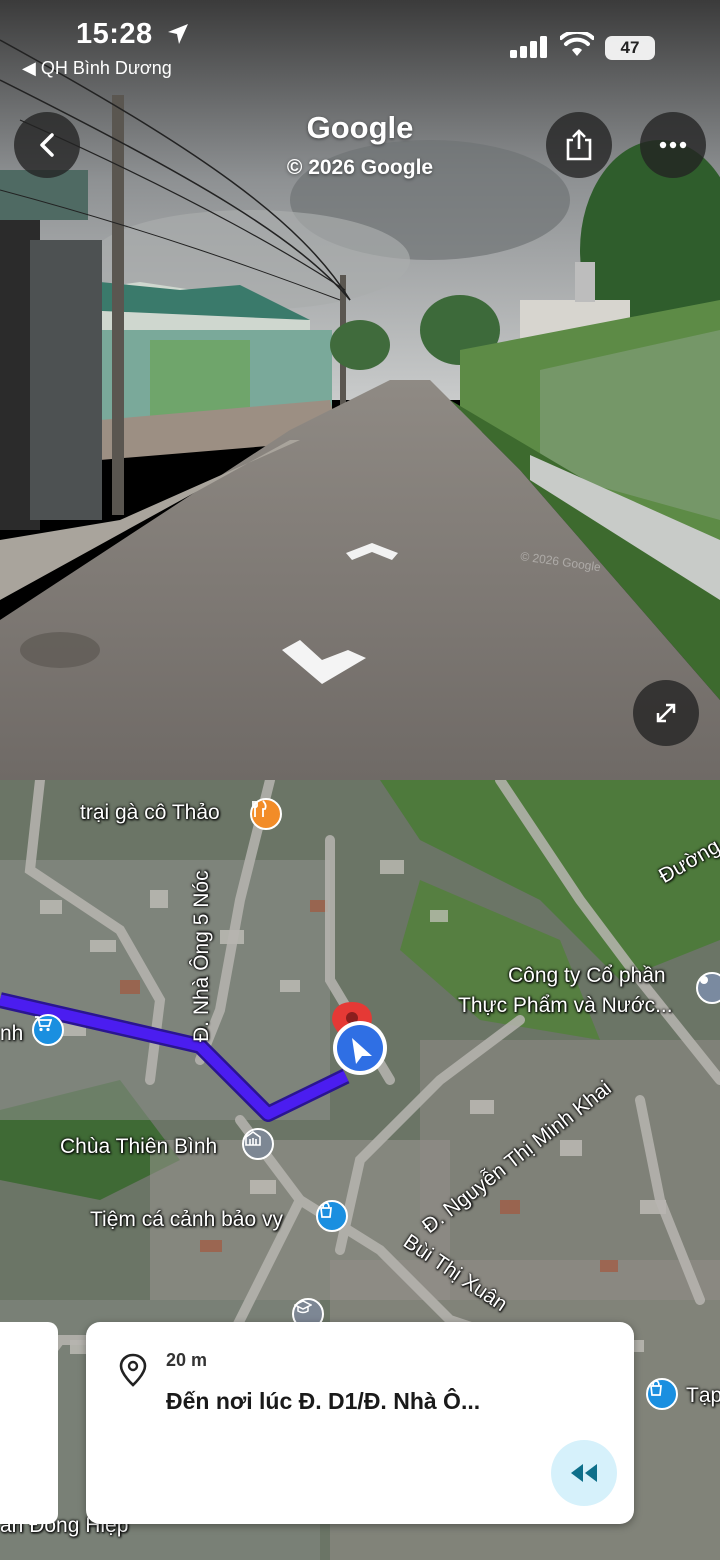  I want to click on store-bag-icon, so click(662, 1394).